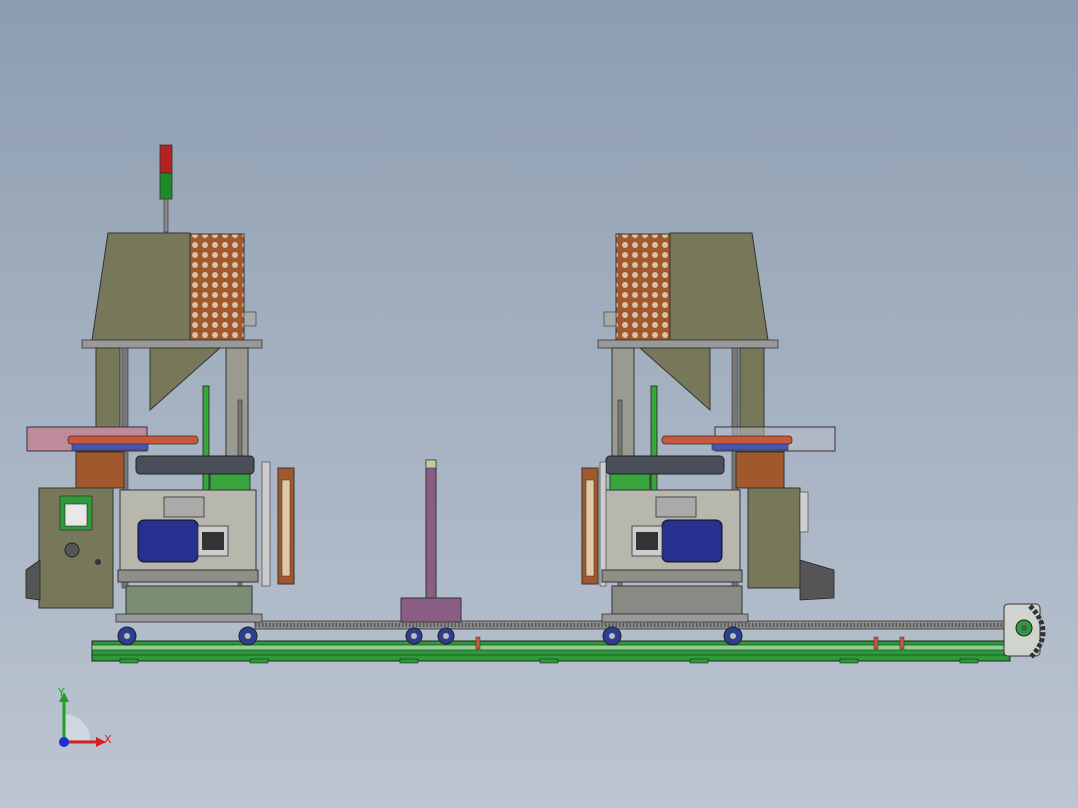 Image resolution: width=1078 pixels, height=808 pixels. Describe the element at coordinates (166, 188) in the screenshot. I see `signal-tower` at that location.